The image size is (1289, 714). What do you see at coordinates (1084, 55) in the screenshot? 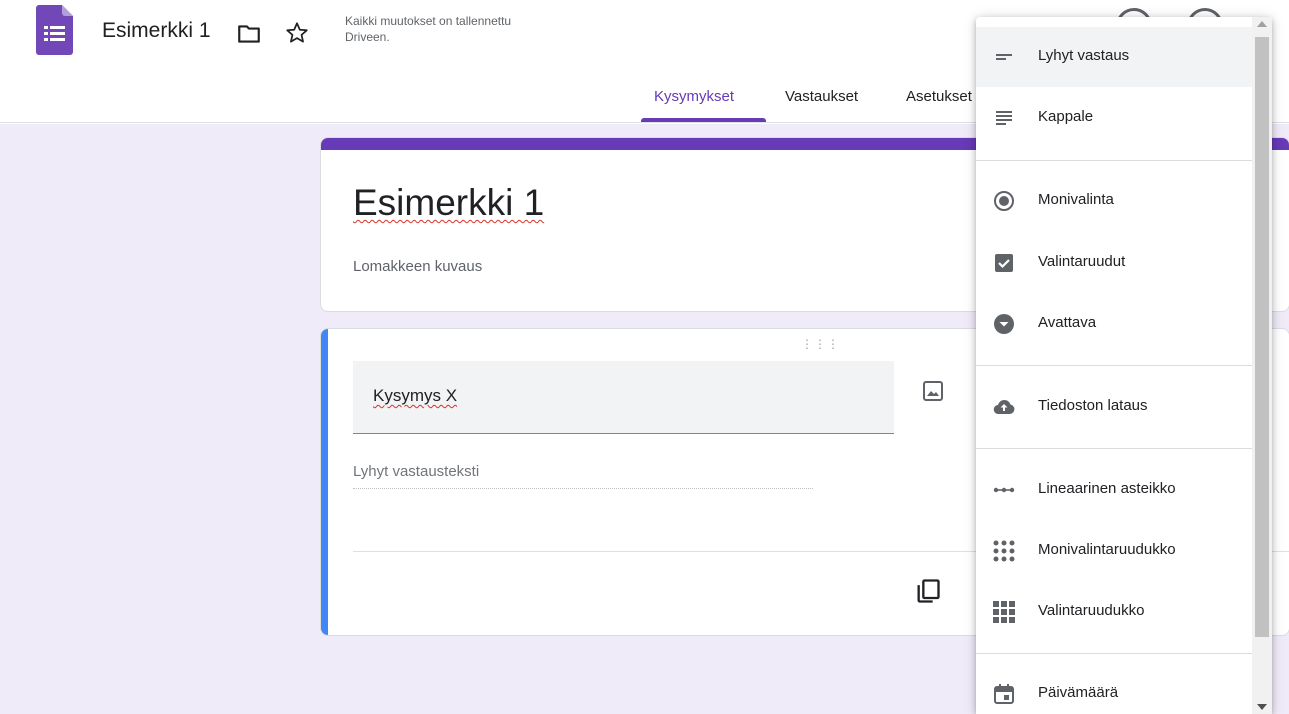
I see `menu-item-label: Lyhyt vastaus` at bounding box center [1084, 55].